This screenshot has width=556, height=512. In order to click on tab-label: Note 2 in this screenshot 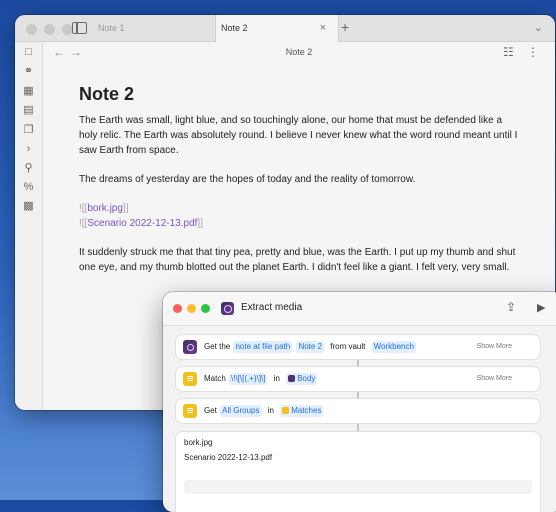, I will do `click(234, 28)`.